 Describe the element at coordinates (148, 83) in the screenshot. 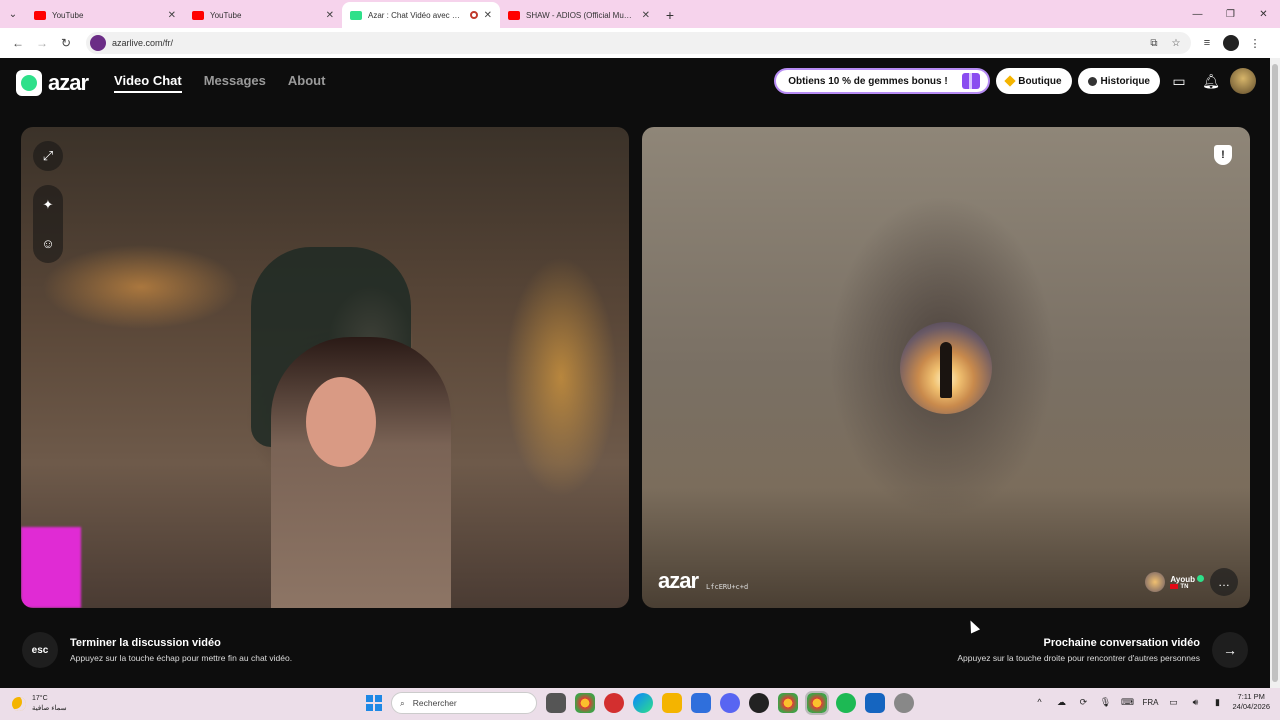

I see `nav-video-chat: Video Chat` at that location.